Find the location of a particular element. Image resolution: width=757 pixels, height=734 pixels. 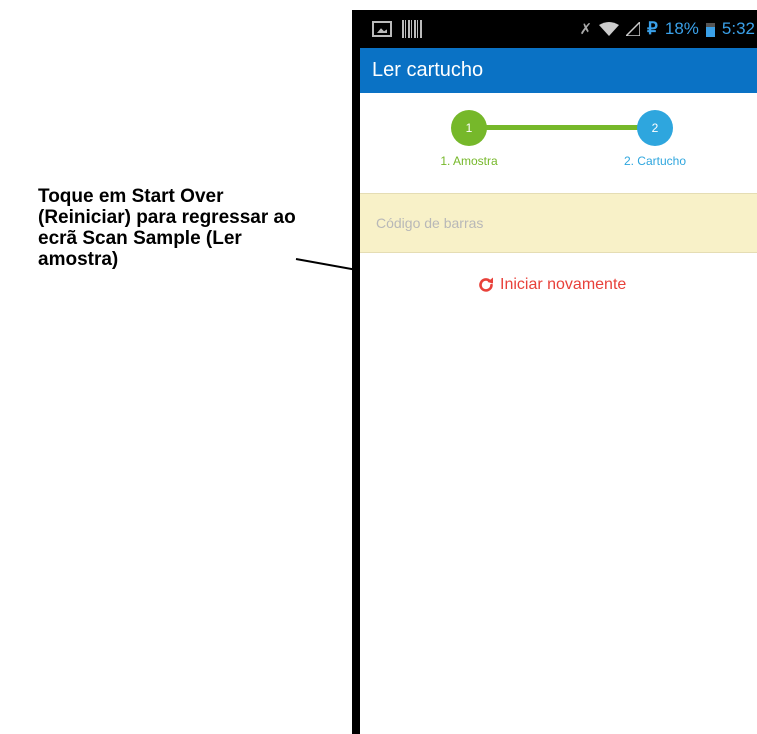

signal-icon is located at coordinates (633, 29).